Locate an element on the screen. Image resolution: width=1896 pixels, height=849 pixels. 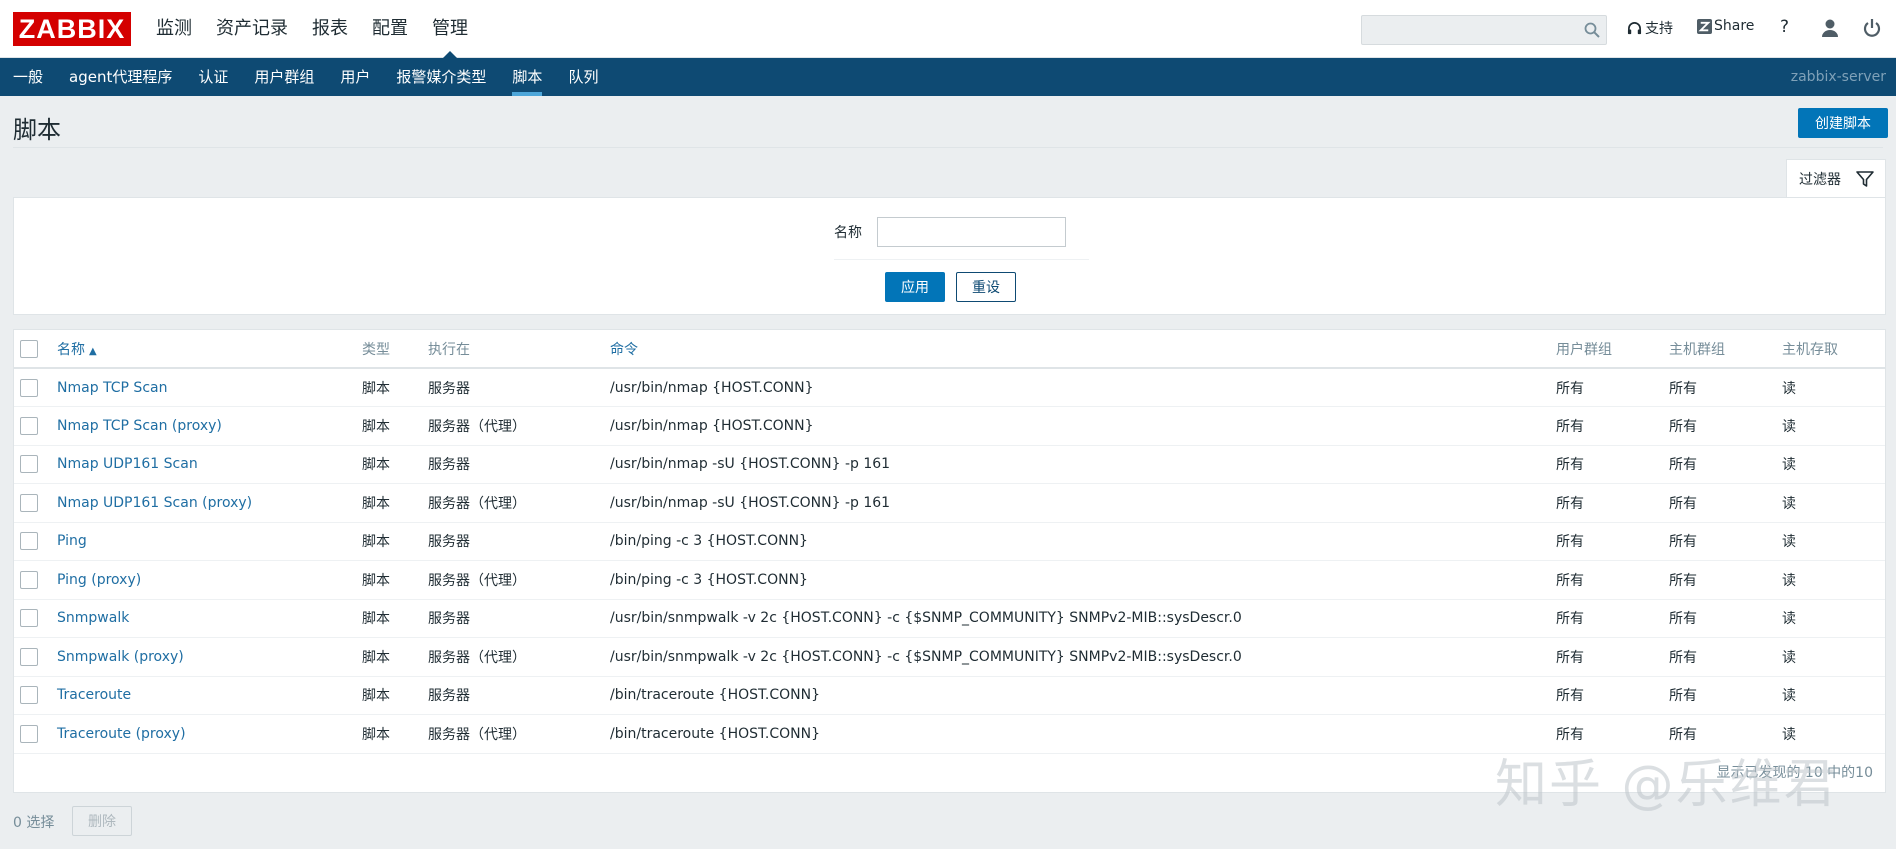
script-name-link: Ping (proxy) is located at coordinates (99, 580).